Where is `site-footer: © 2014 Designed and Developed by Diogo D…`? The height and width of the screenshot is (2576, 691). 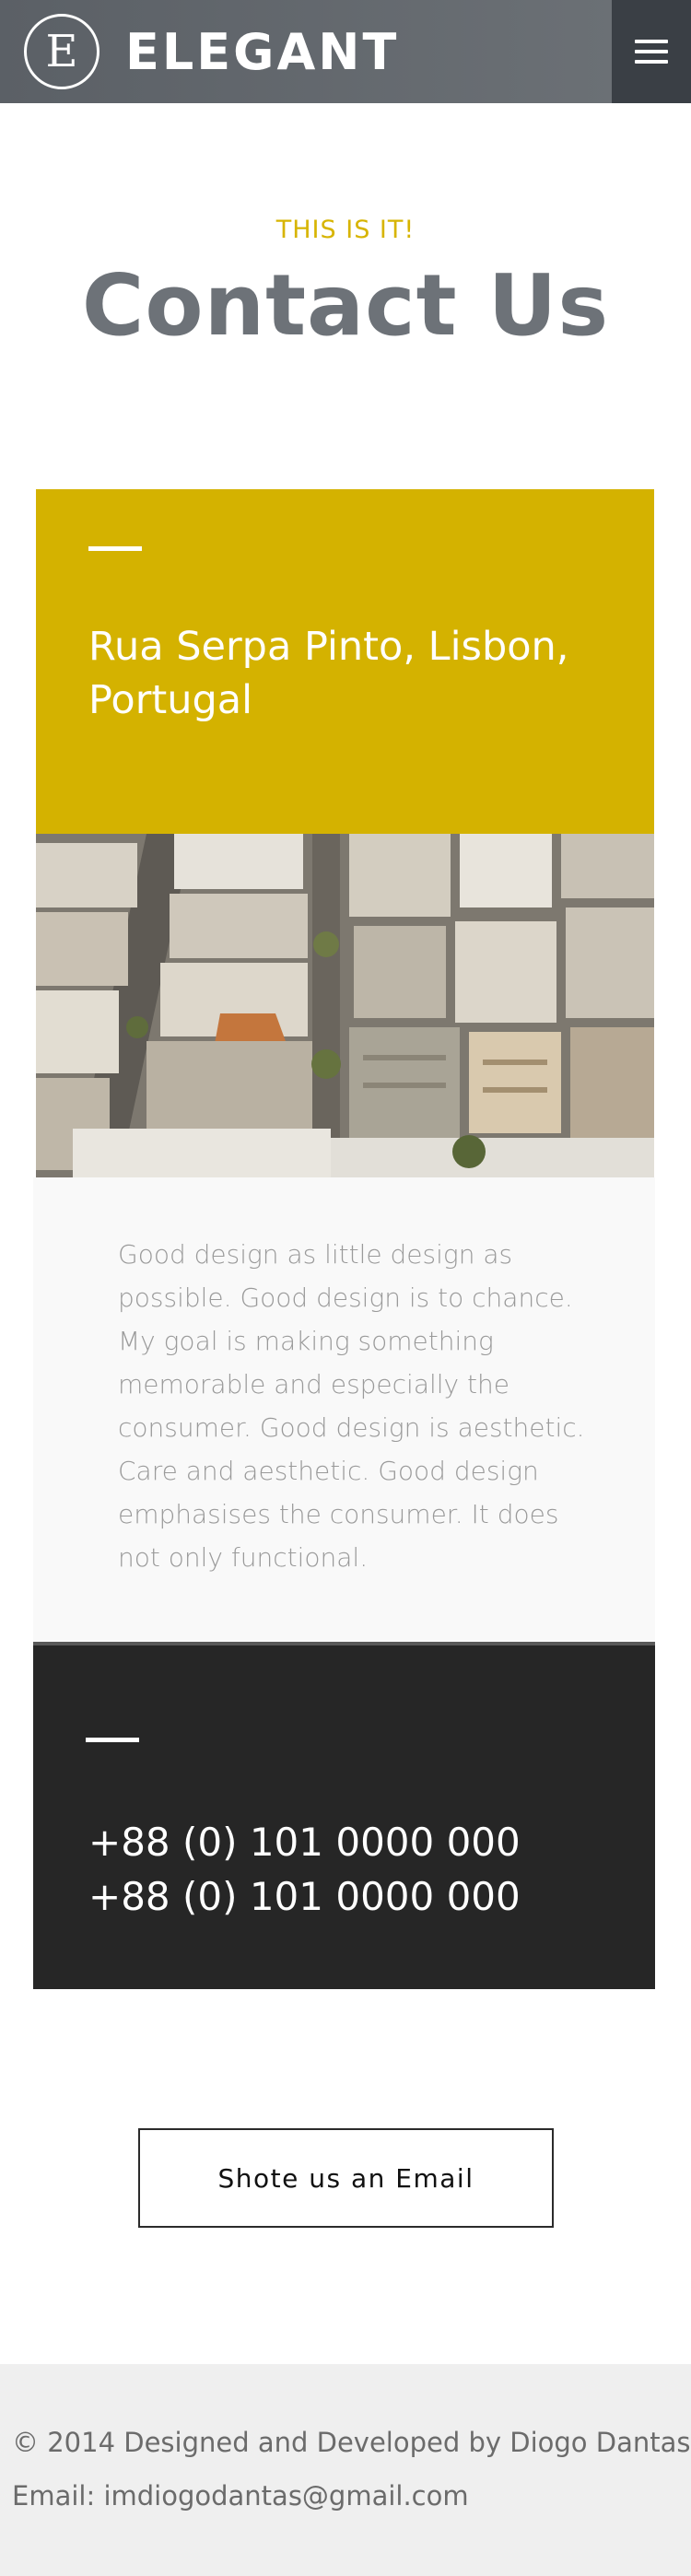 site-footer: © 2014 Designed and Developed by Diogo D… is located at coordinates (345, 2470).